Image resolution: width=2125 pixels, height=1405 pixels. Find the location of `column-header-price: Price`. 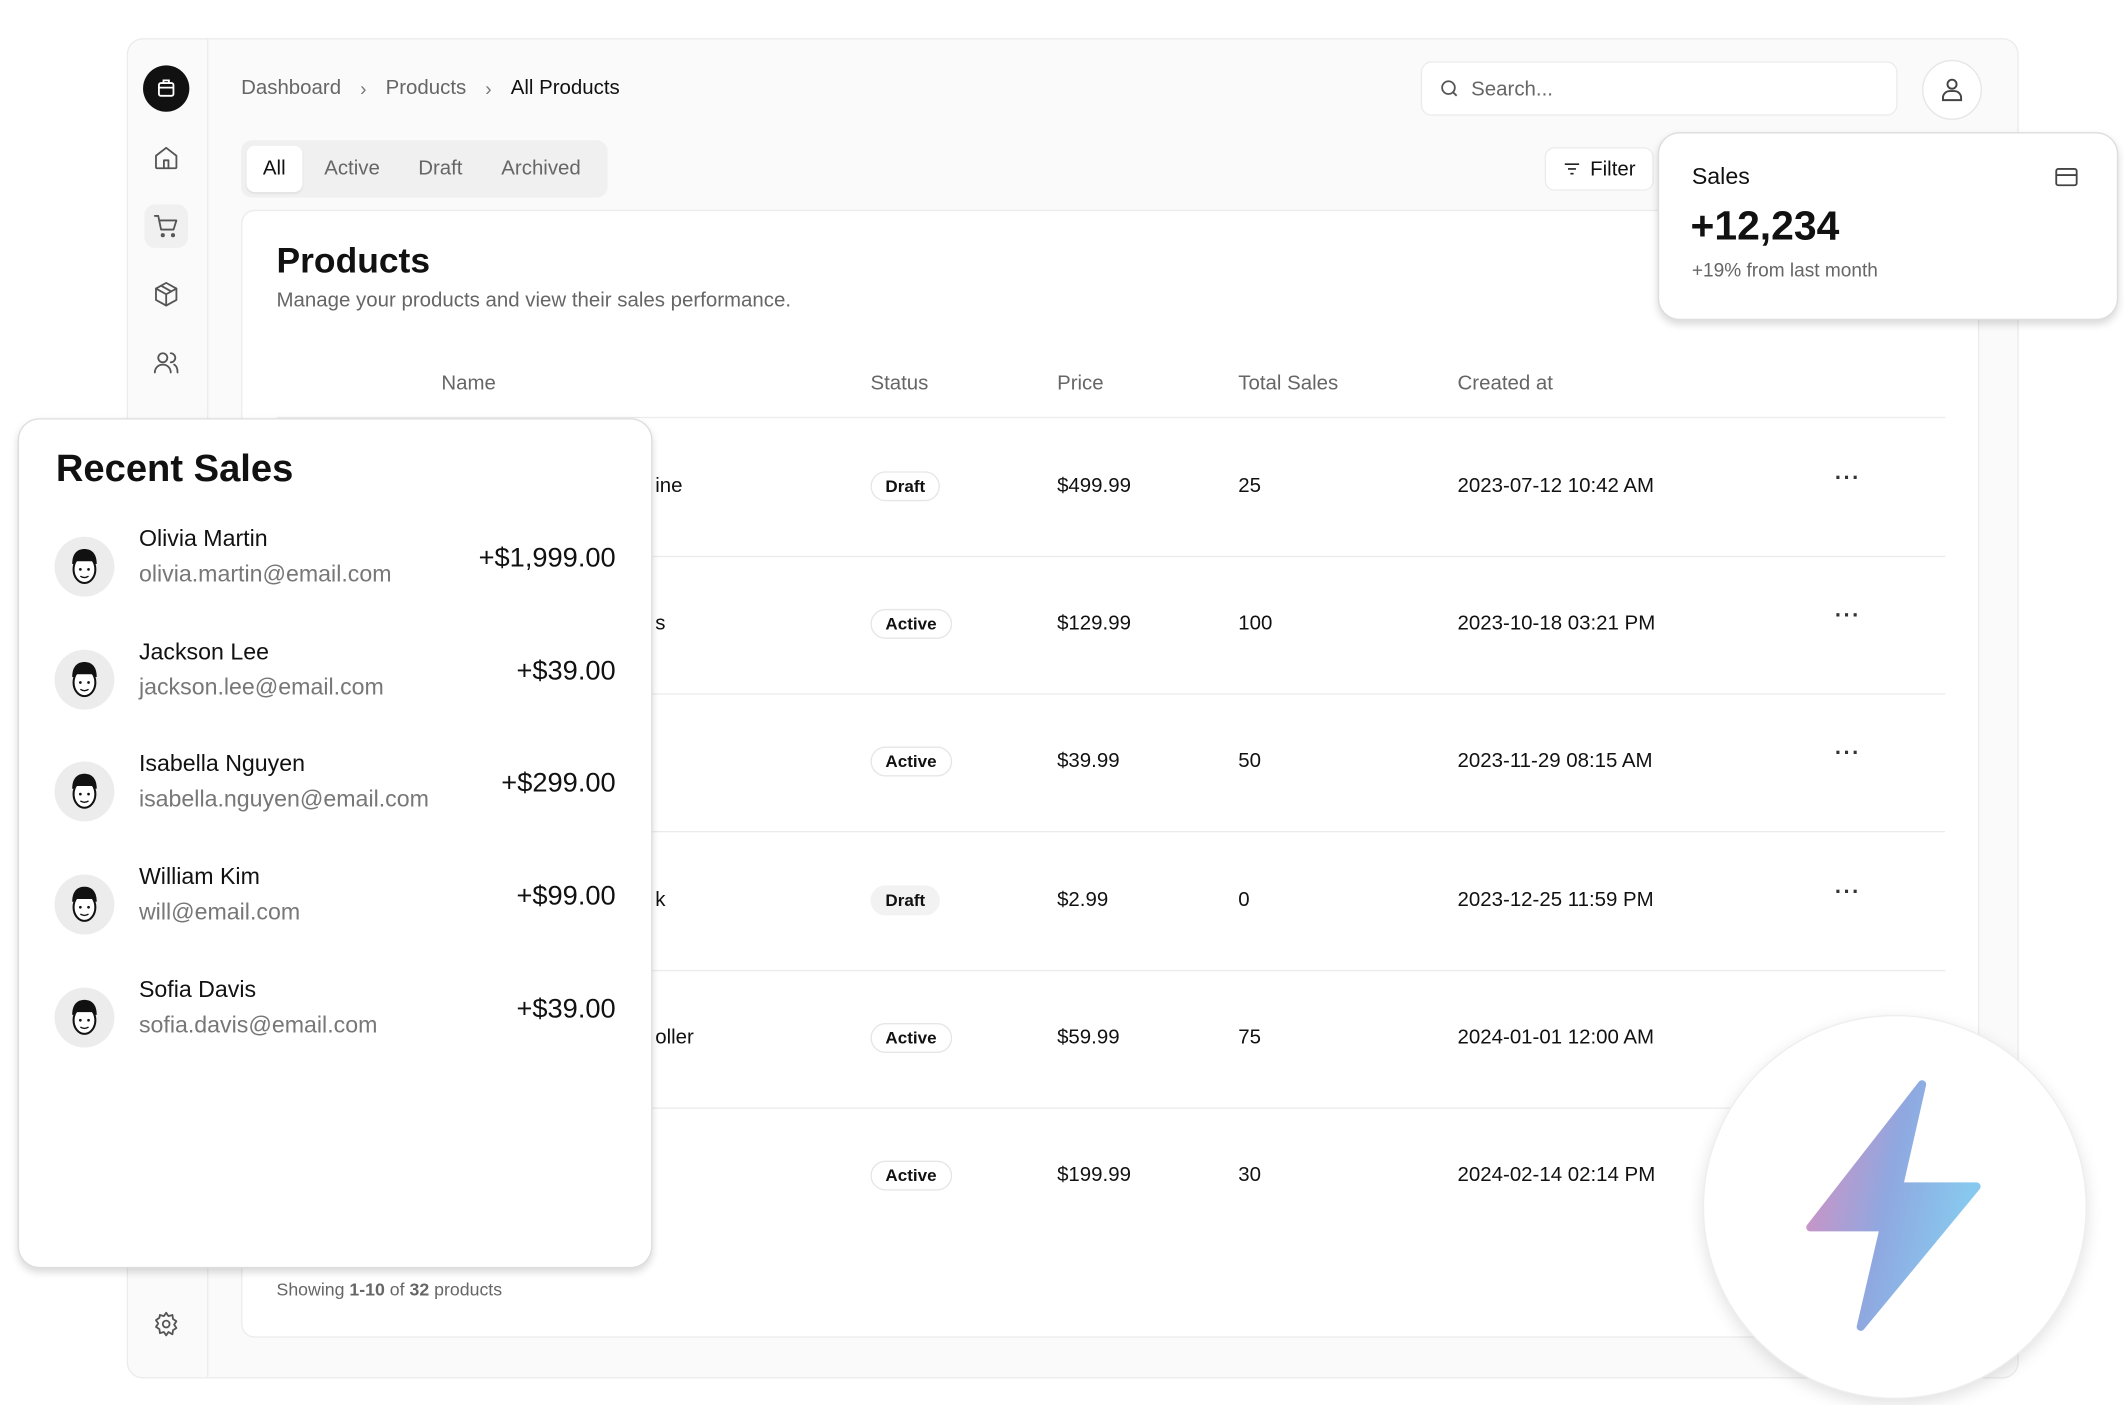

column-header-price: Price is located at coordinates (1080, 383).